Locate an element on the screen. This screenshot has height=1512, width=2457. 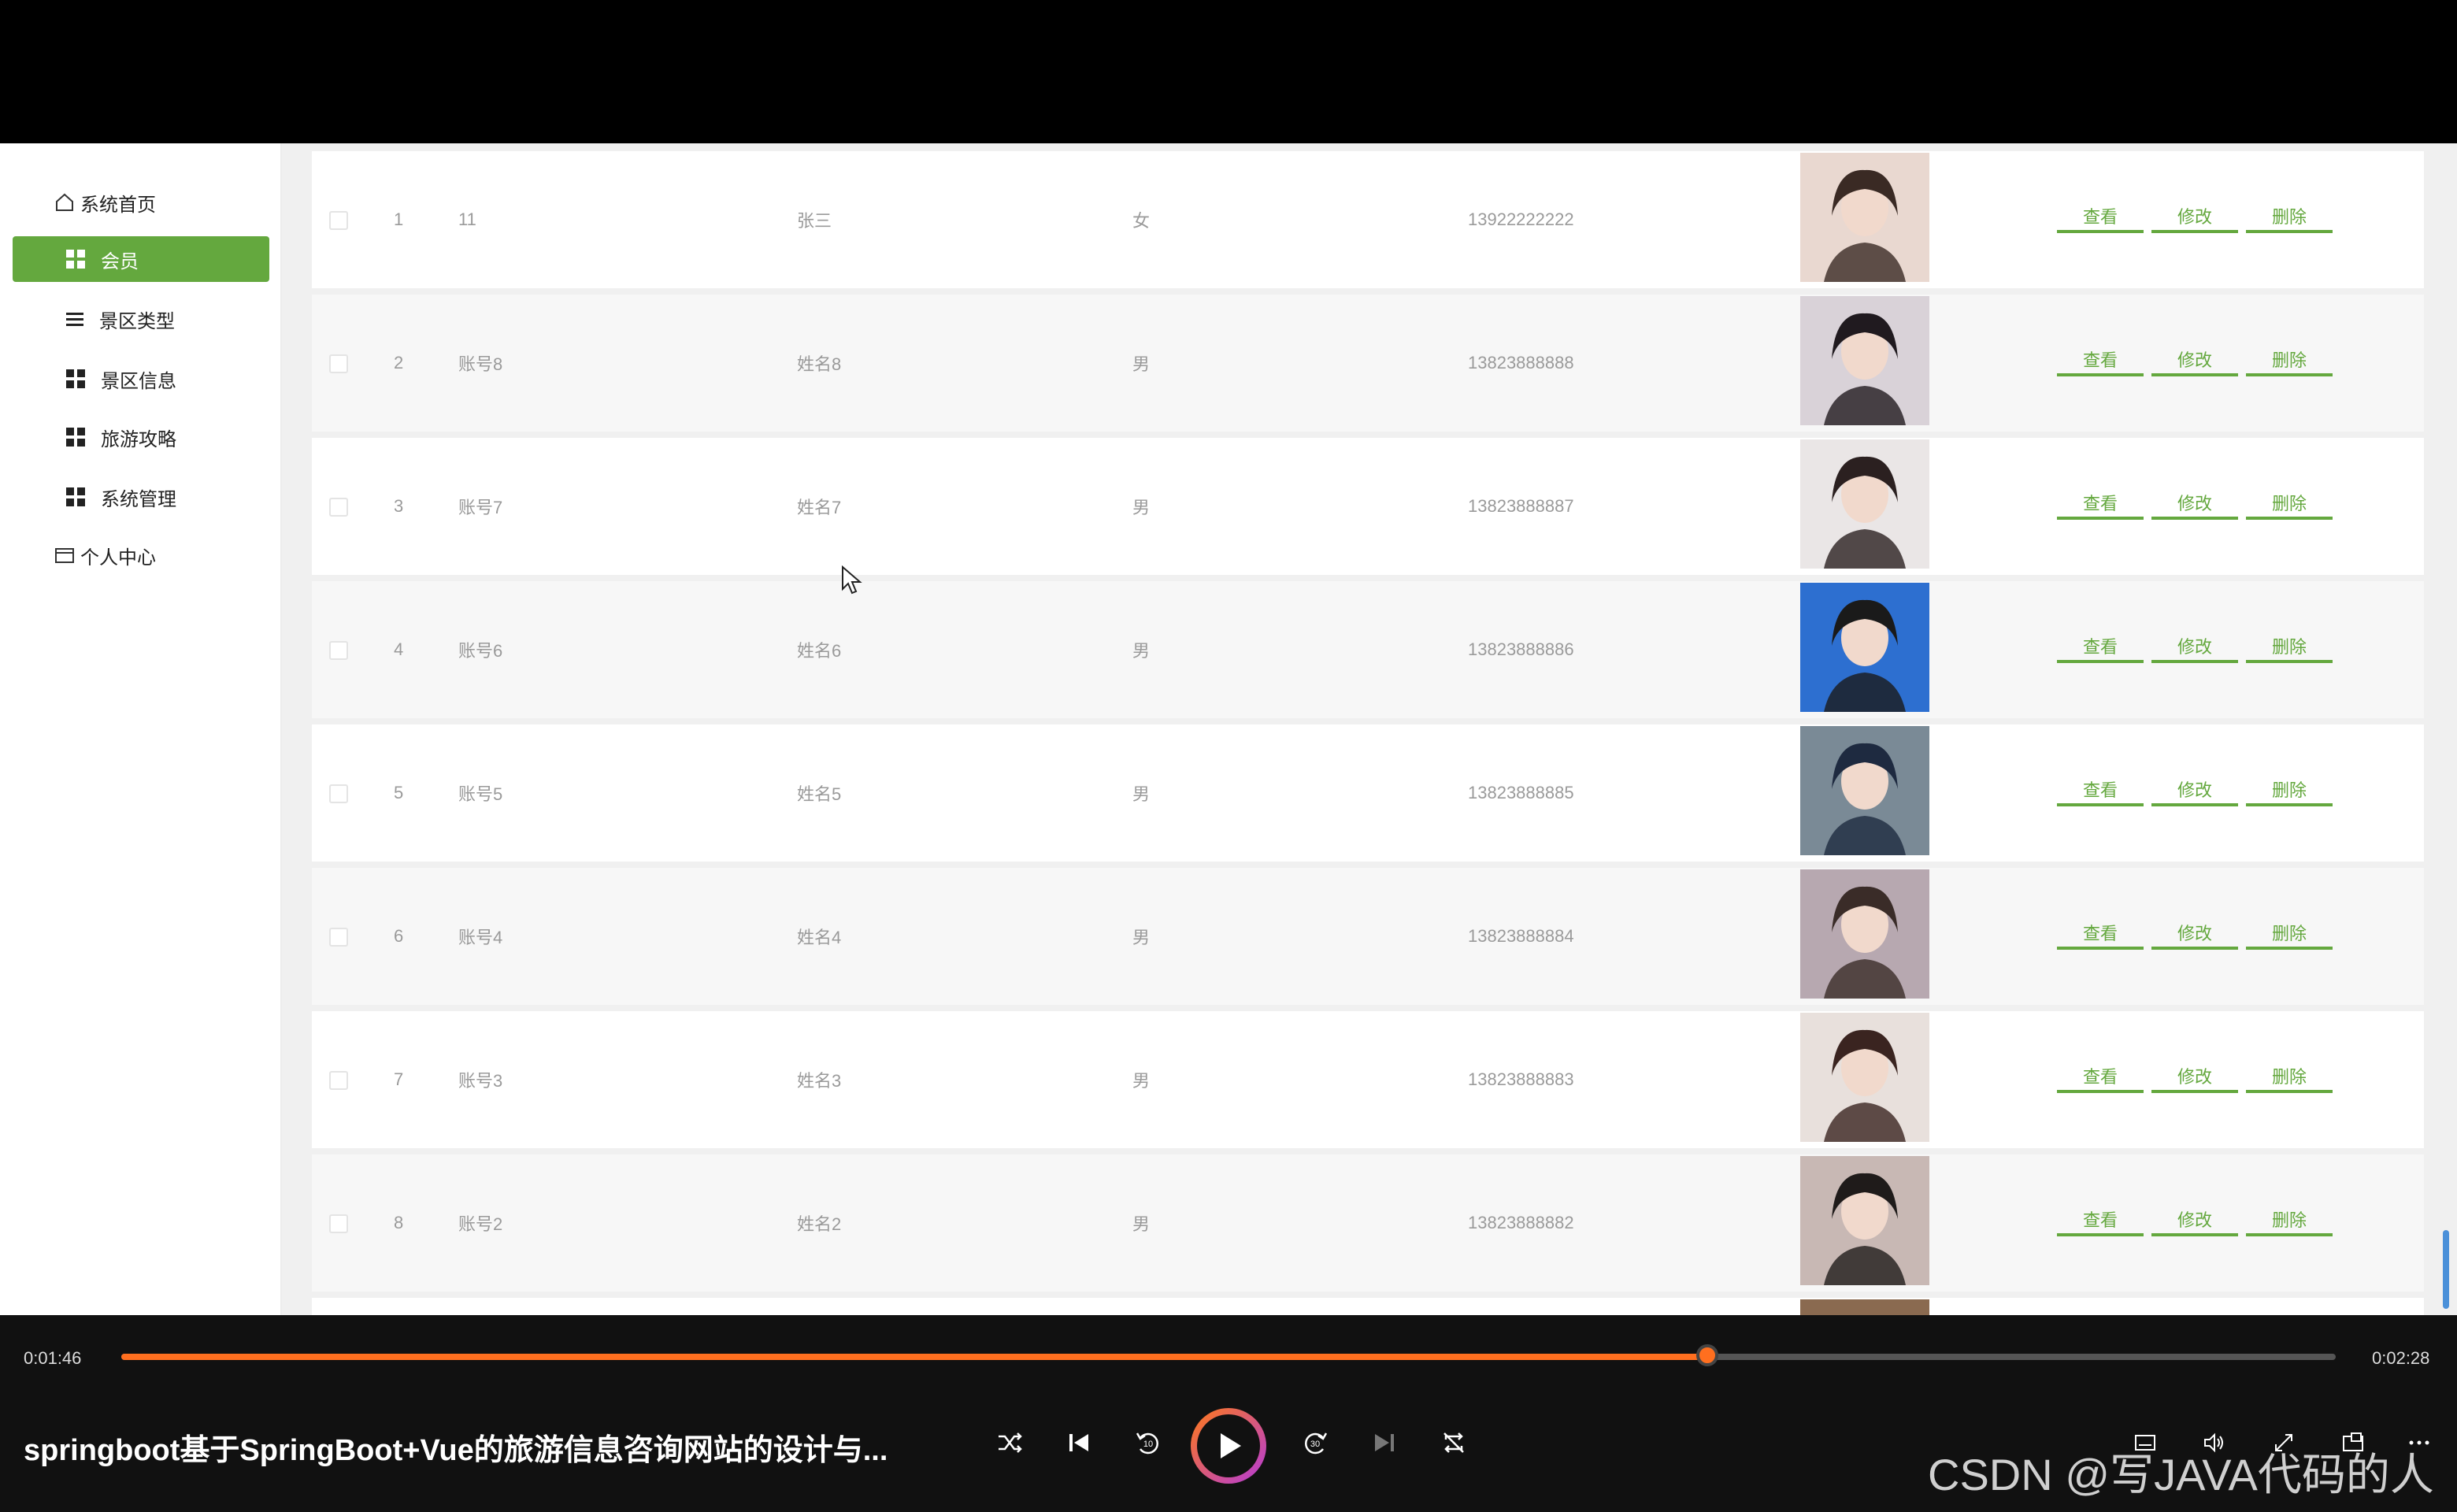
shuffle-icon is located at coordinates (1010, 1442).